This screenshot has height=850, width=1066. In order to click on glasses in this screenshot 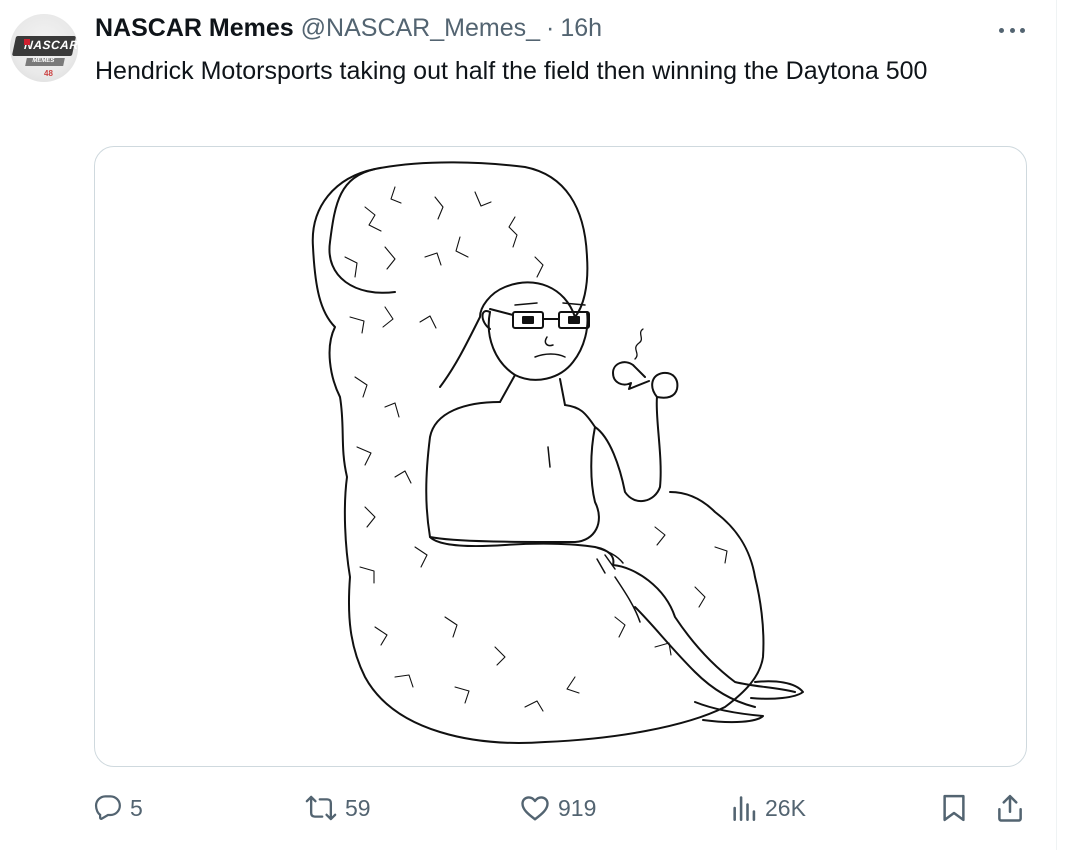, I will do `click(539, 318)`.